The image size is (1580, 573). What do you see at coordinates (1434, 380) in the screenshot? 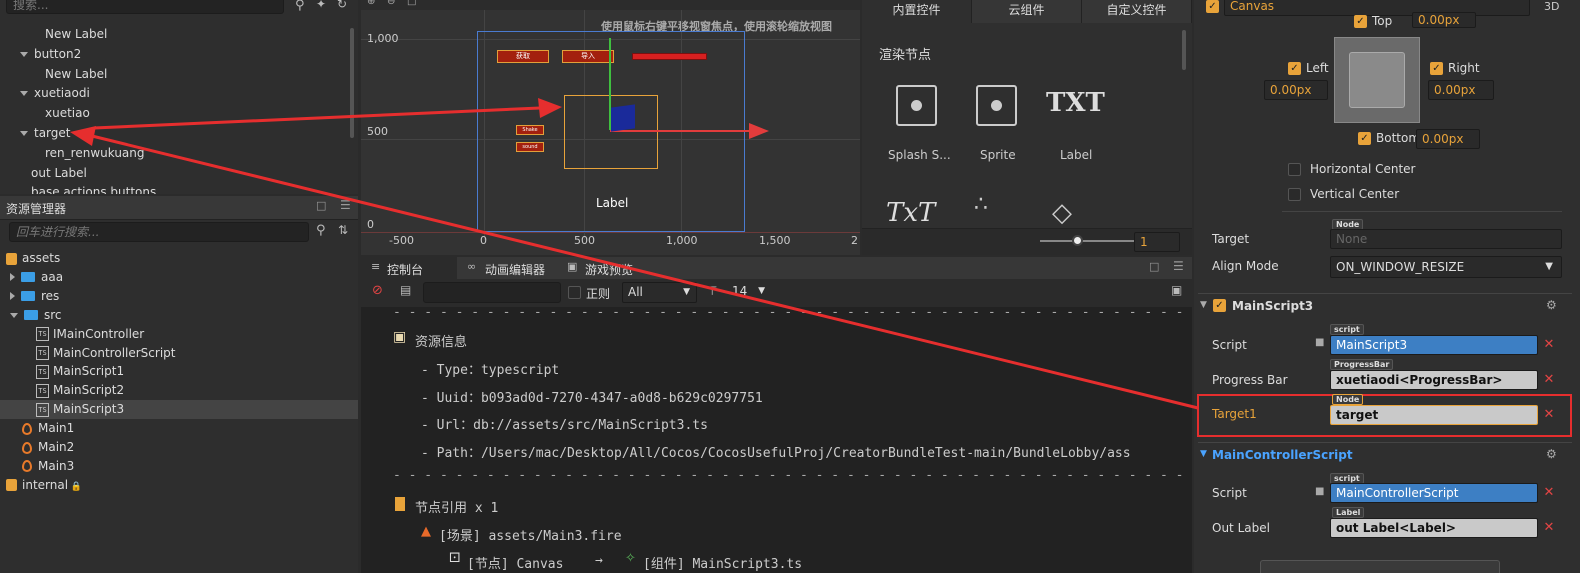
I see `progress-bar-field: xuetiaodi<ProgressBar>` at bounding box center [1434, 380].